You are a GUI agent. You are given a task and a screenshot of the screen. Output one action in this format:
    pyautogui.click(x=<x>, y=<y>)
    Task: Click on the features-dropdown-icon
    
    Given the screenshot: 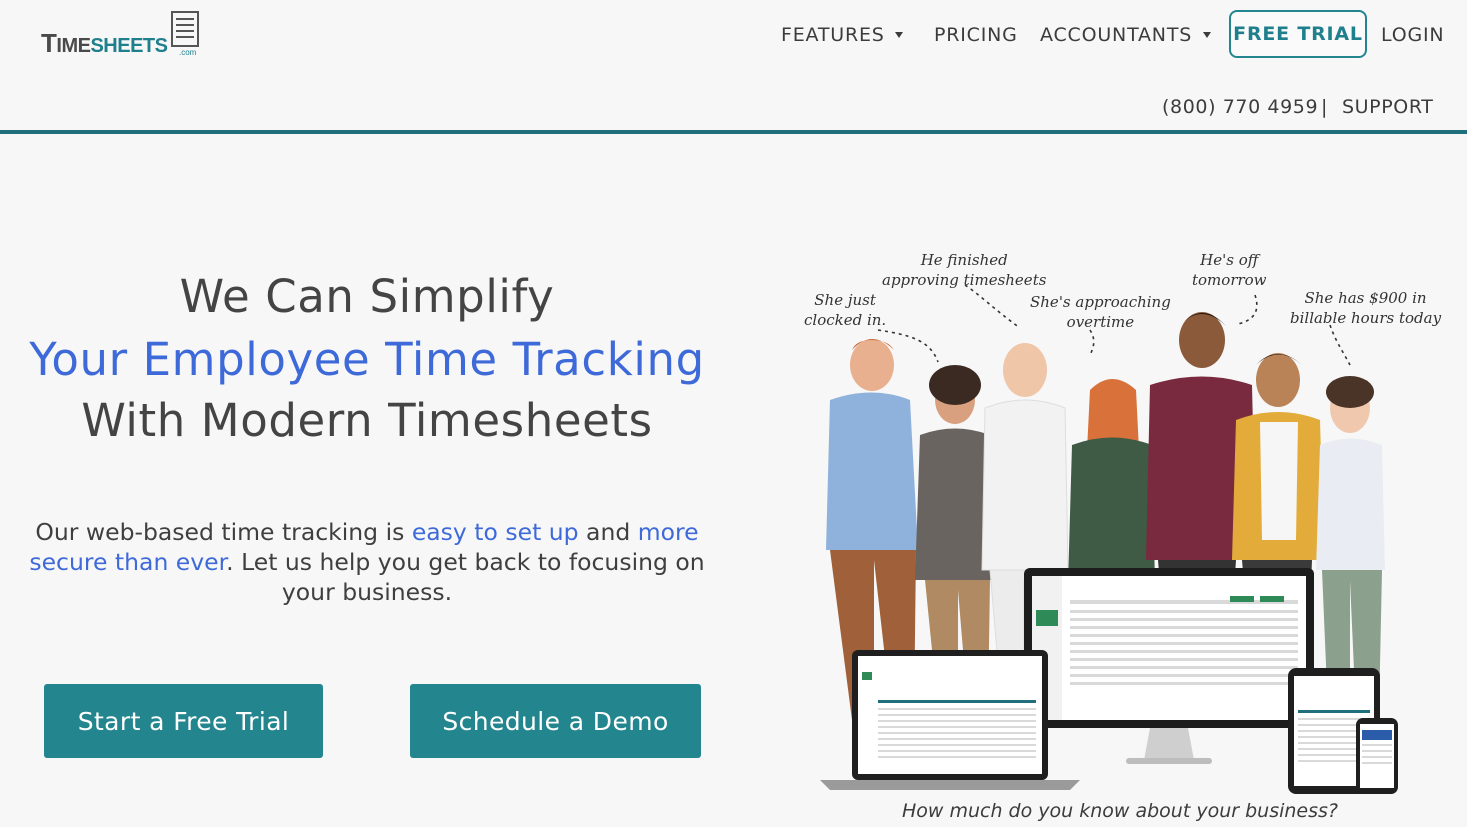 What is the action you would take?
    pyautogui.click(x=899, y=35)
    